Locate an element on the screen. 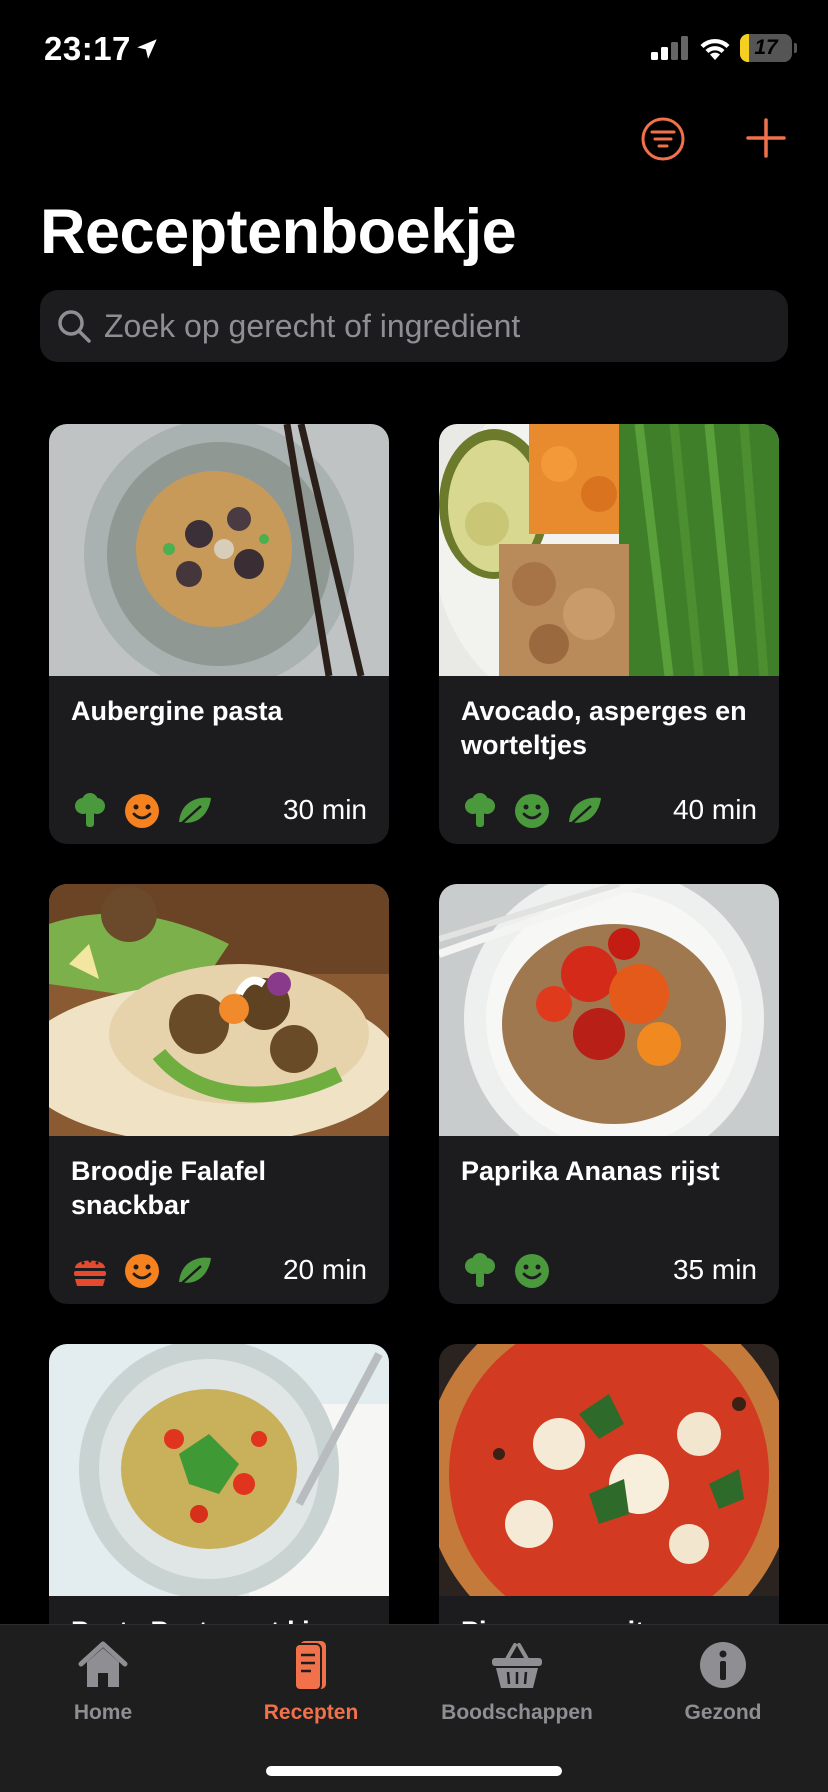 The image size is (828, 1792). recipe-card: Broodje Falafel snackbar 20 min is located at coordinates (219, 1094).